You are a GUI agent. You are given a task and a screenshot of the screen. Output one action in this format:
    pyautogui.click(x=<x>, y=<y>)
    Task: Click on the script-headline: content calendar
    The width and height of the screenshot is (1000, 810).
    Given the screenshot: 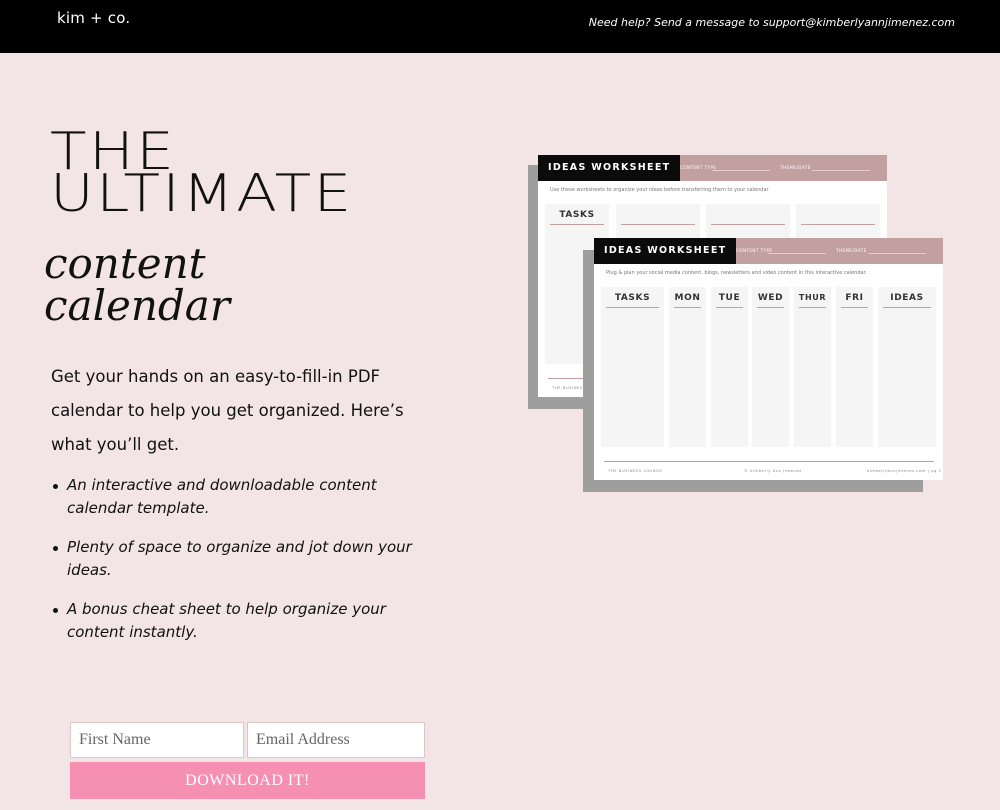 What is the action you would take?
    pyautogui.click(x=138, y=284)
    